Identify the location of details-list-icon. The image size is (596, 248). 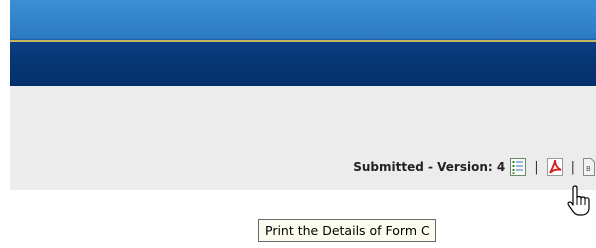
(518, 167).